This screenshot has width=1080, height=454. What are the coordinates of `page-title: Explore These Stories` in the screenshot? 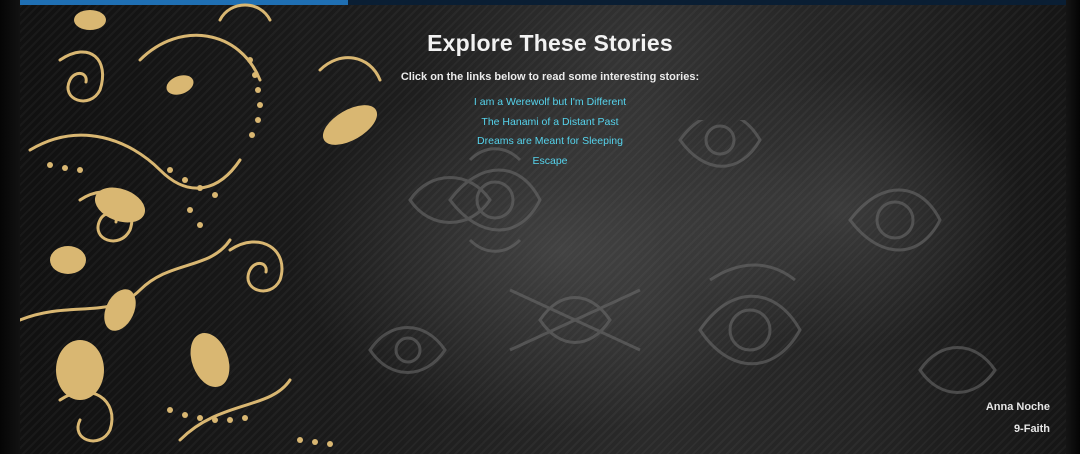 It's located at (550, 43).